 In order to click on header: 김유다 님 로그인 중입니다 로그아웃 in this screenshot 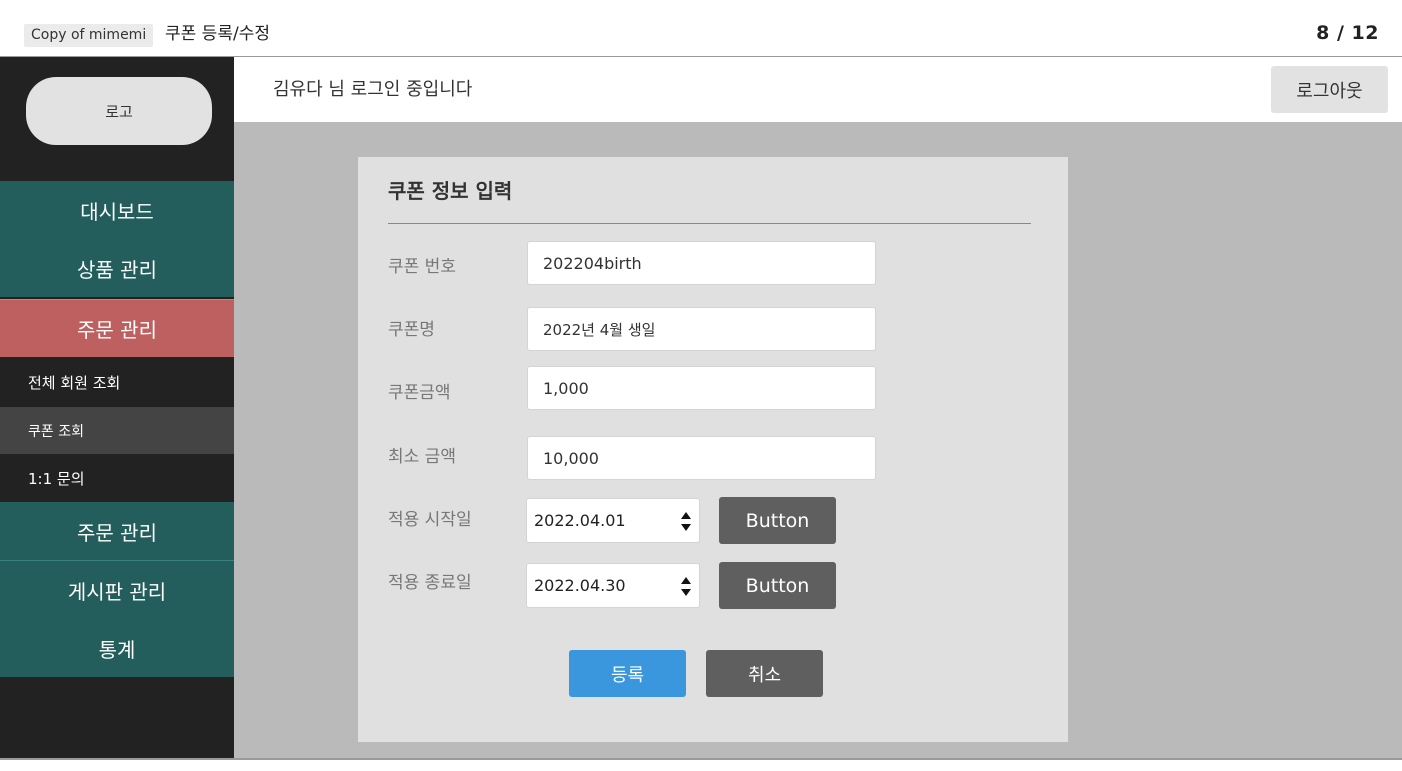, I will do `click(818, 89)`.